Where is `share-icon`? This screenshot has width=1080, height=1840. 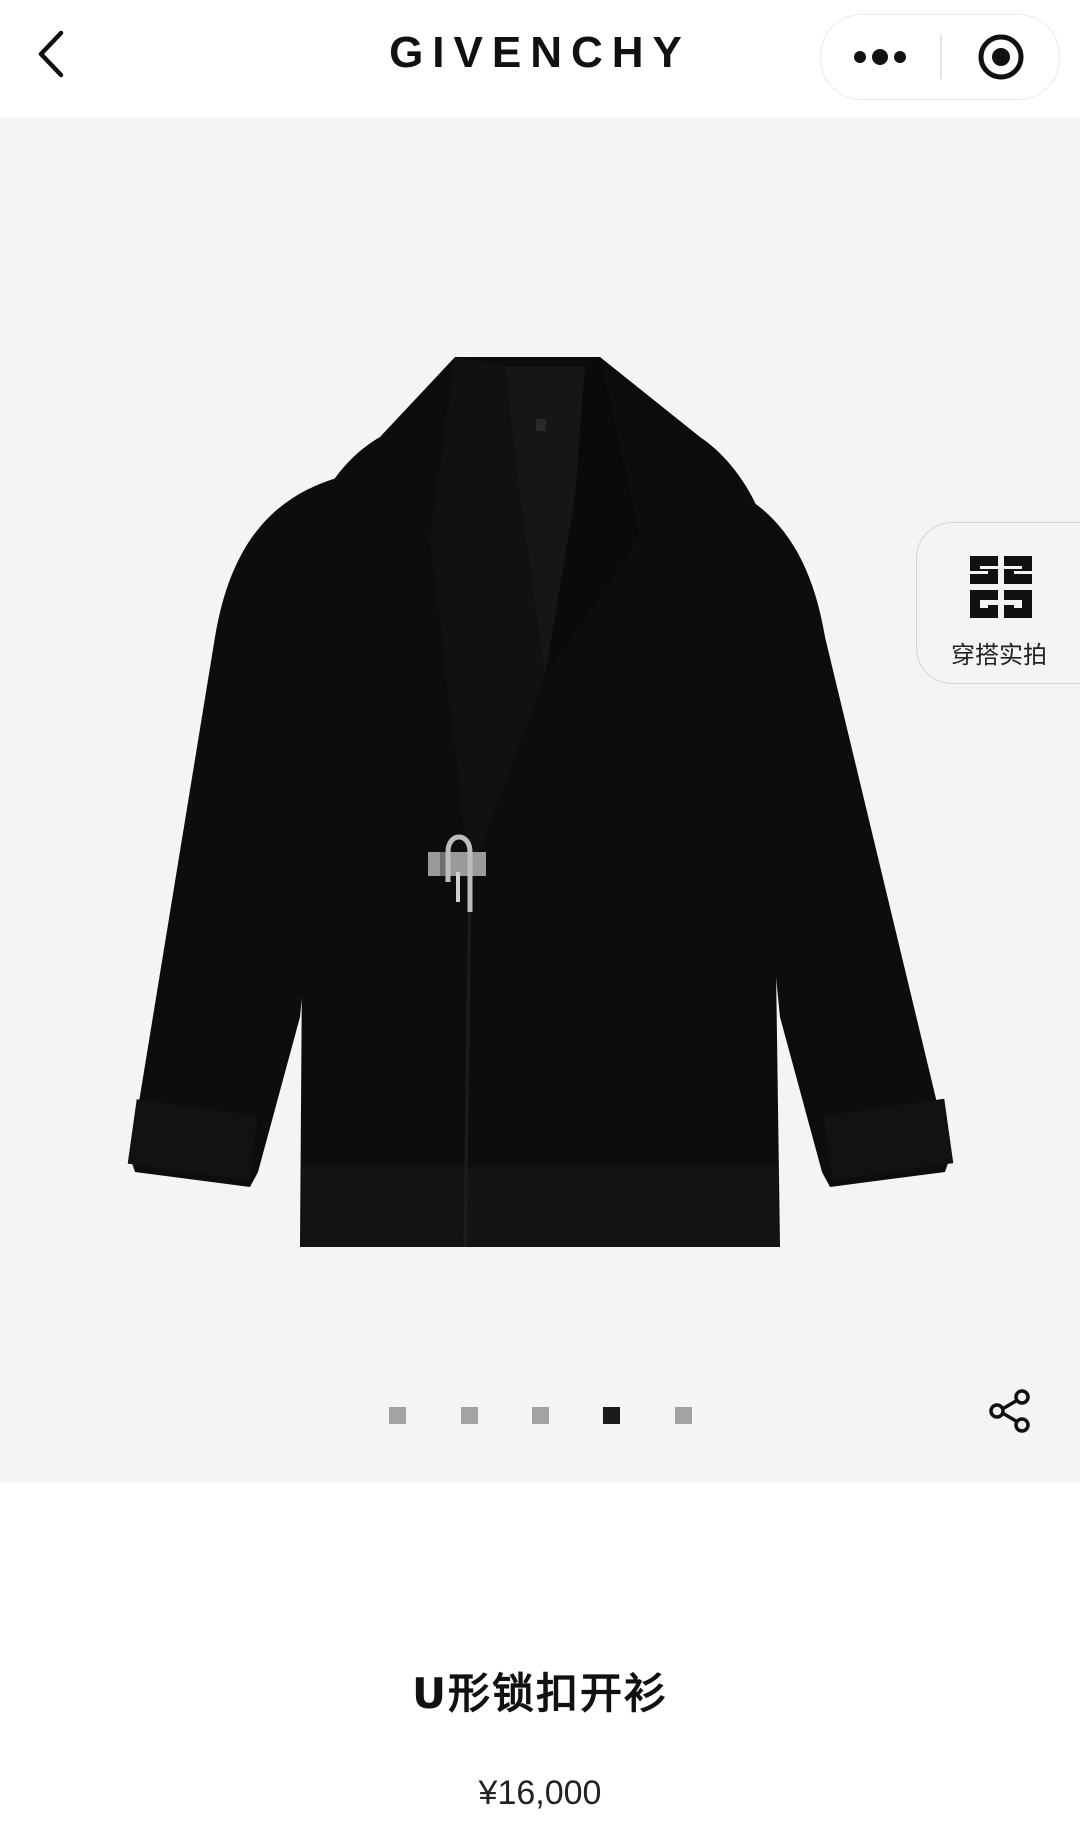
share-icon is located at coordinates (1009, 1411).